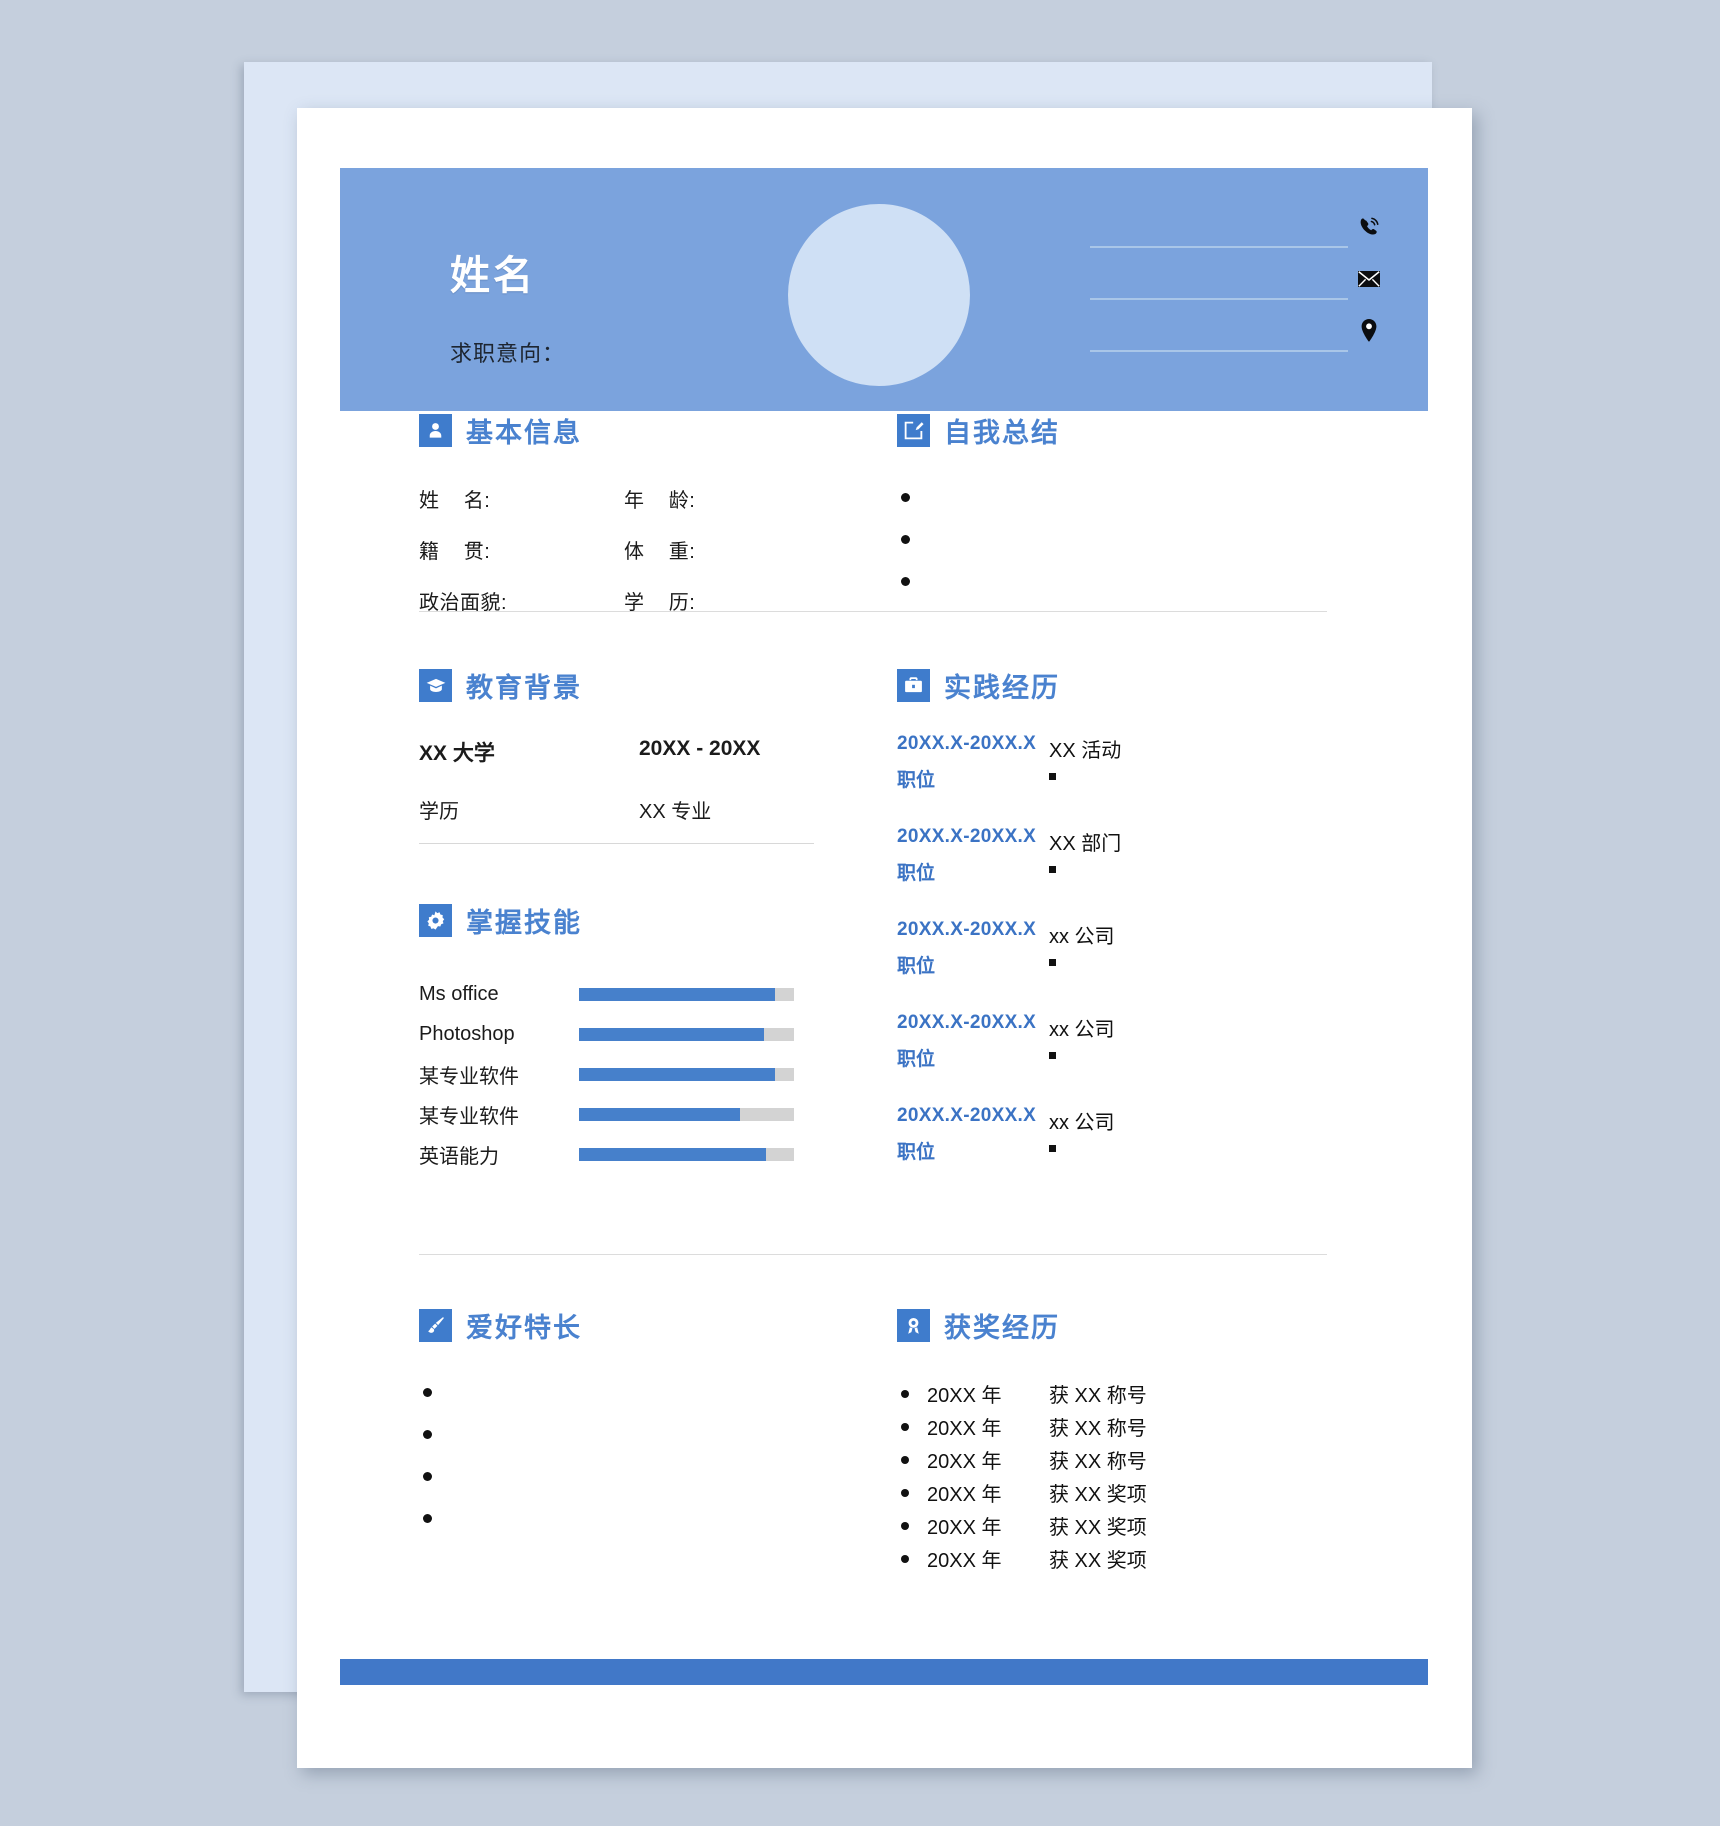 This screenshot has width=1720, height=1826. I want to click on section-self-summary: 自我总结, so click(1132, 511).